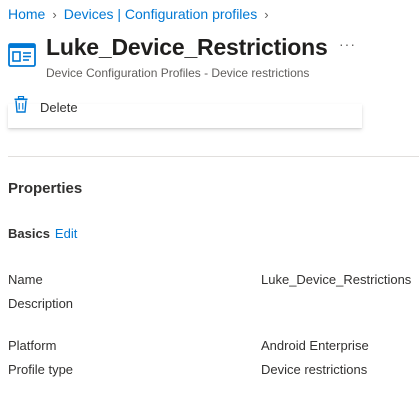 Image resolution: width=419 pixels, height=394 pixels. I want to click on property-label-platform: Platform, so click(32, 345).